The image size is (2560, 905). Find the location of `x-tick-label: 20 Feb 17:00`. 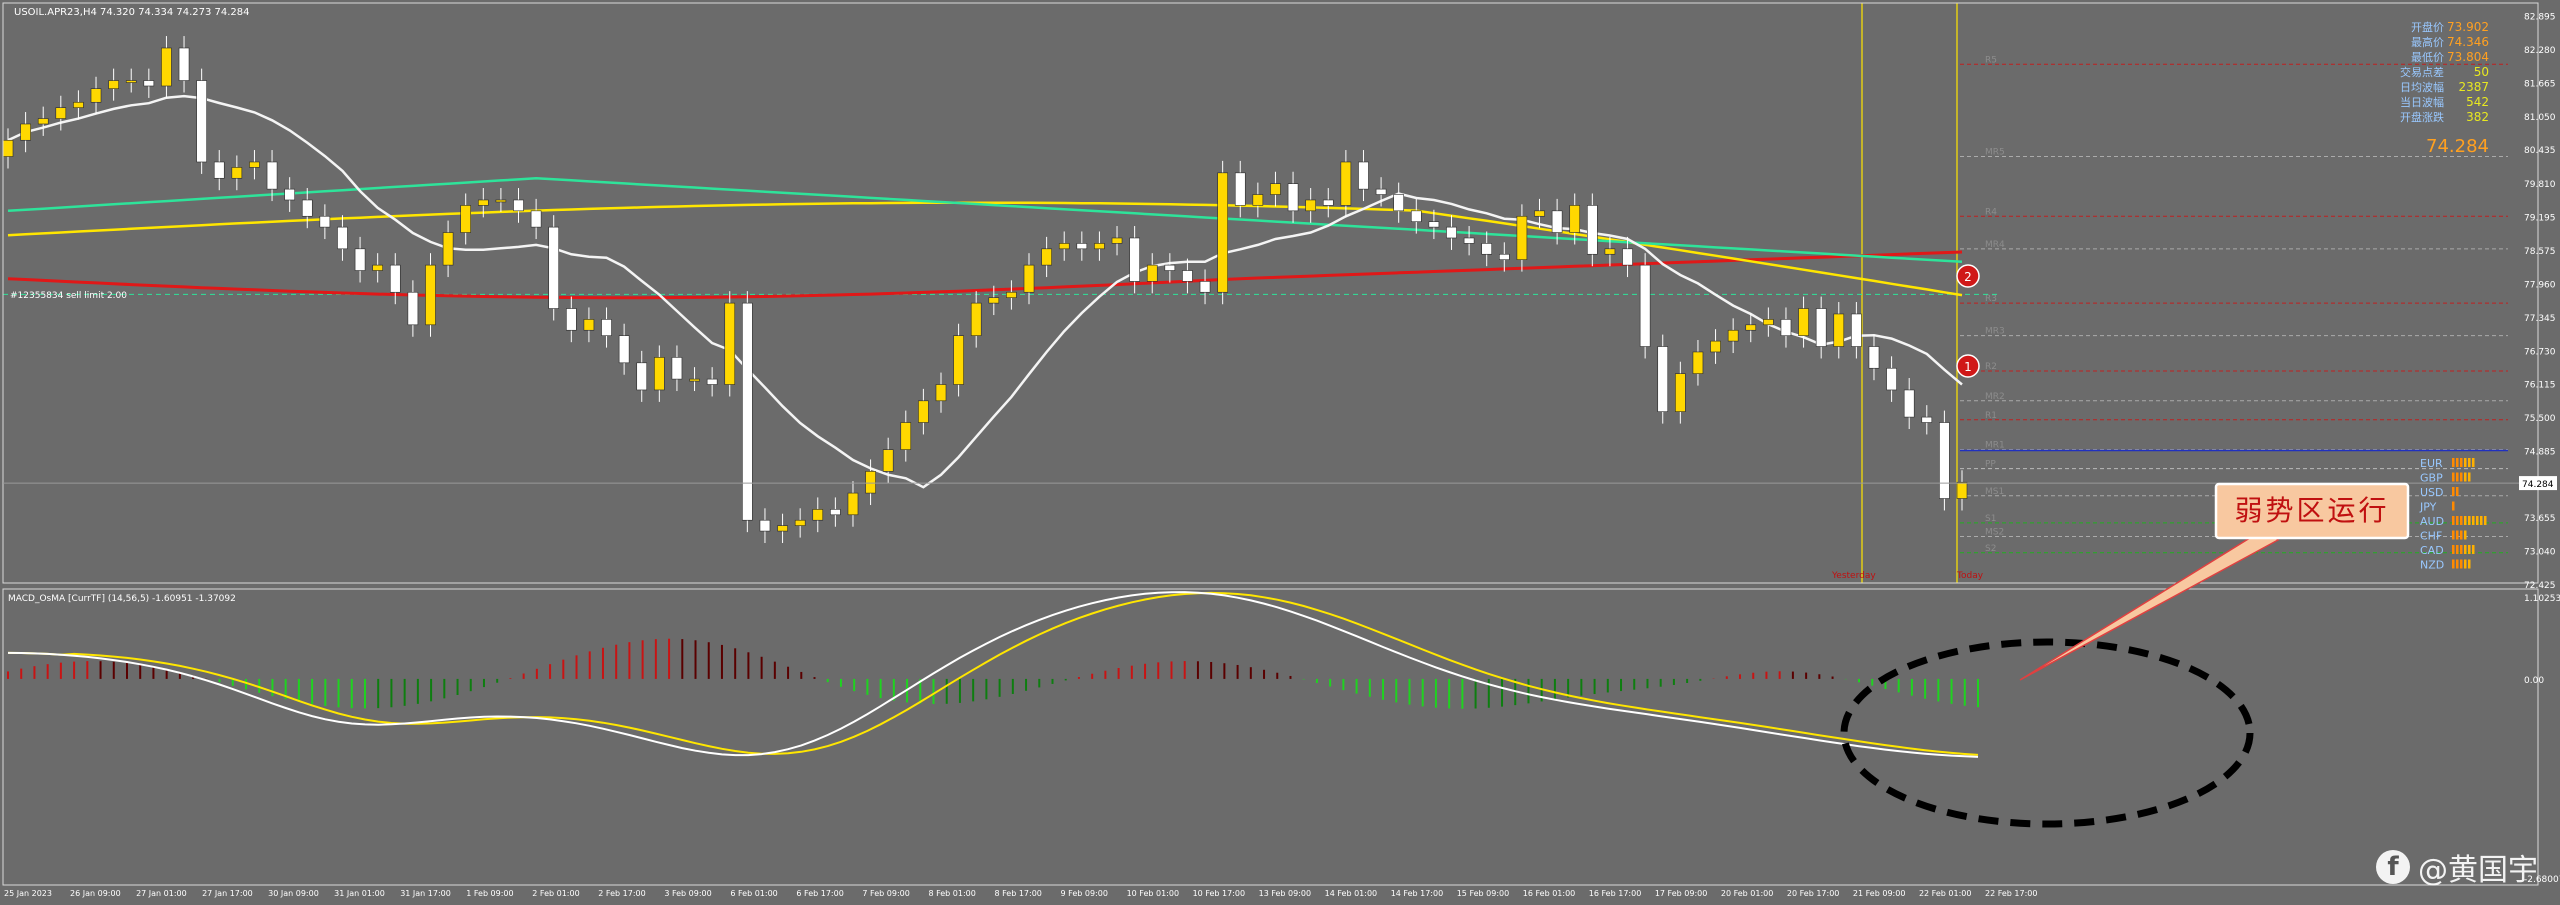

x-tick-label: 20 Feb 17:00 is located at coordinates (1813, 893).